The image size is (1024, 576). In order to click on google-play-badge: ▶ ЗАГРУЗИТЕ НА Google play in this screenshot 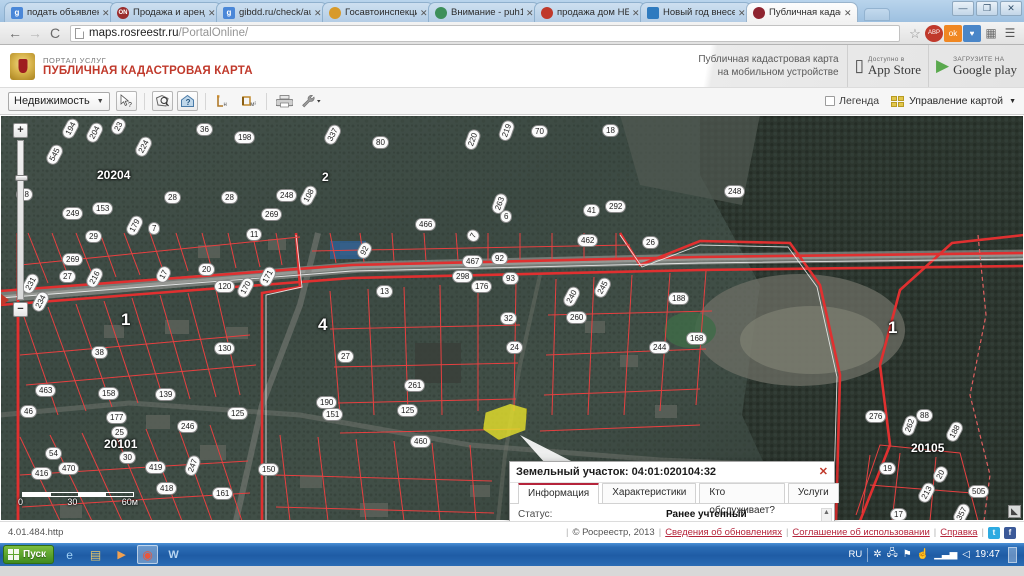, I will do `click(976, 66)`.